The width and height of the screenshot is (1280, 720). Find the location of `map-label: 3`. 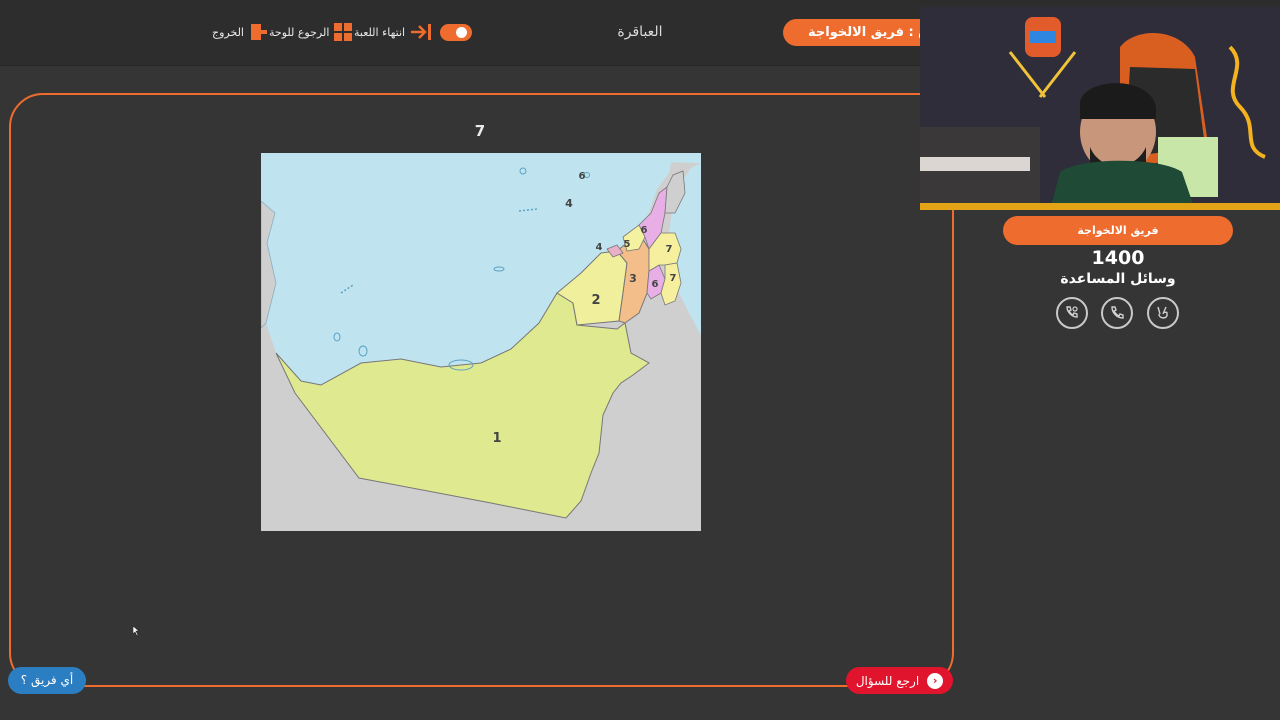

map-label: 3 is located at coordinates (633, 278).